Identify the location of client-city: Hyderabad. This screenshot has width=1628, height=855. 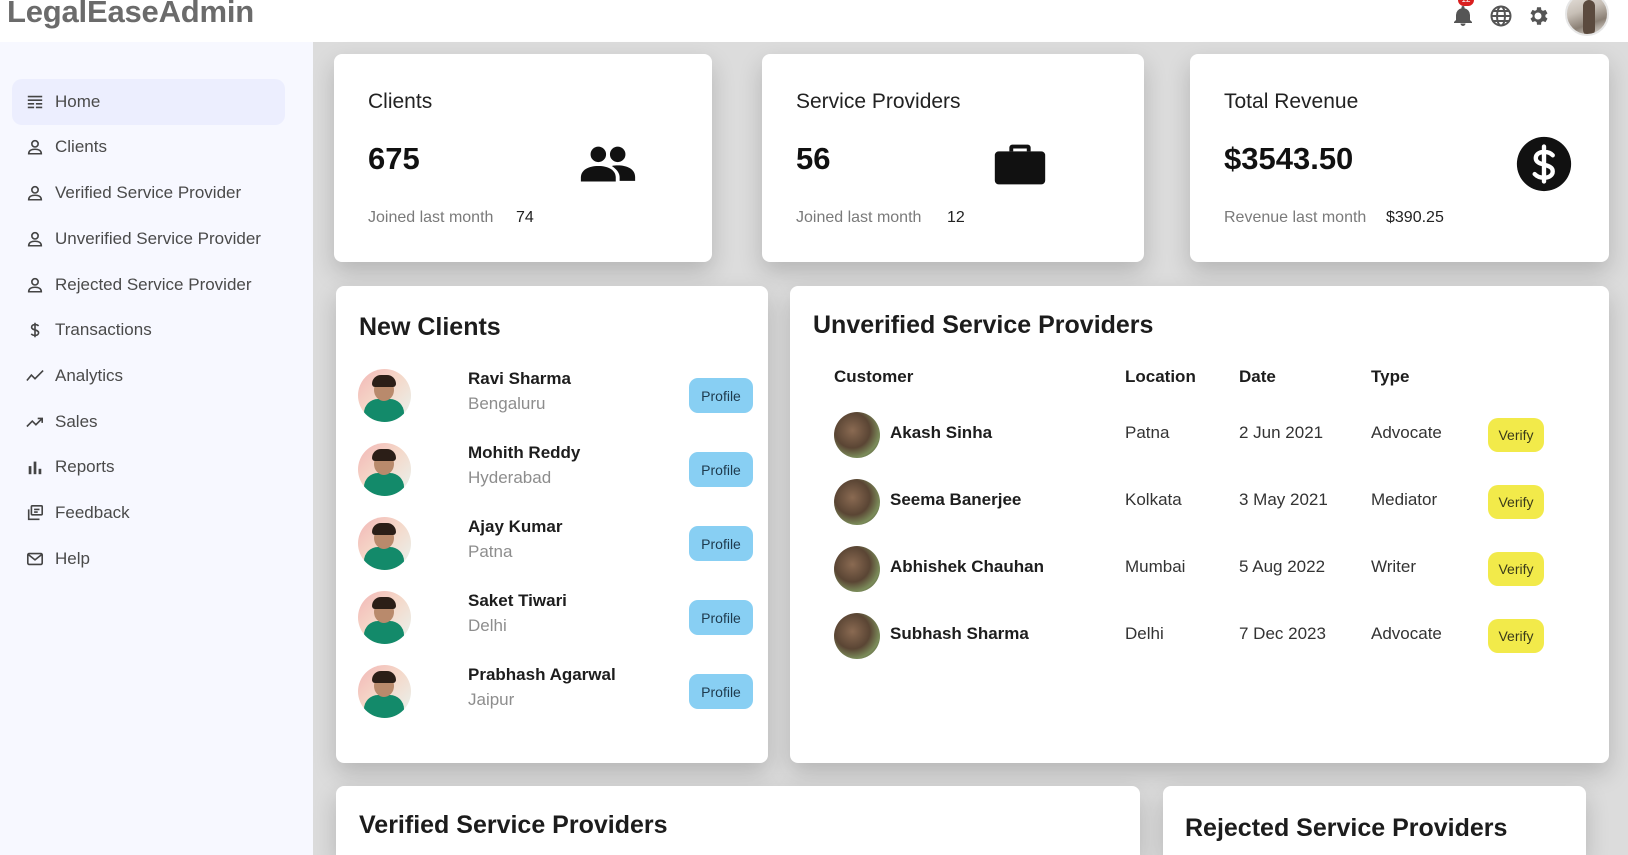
(510, 477).